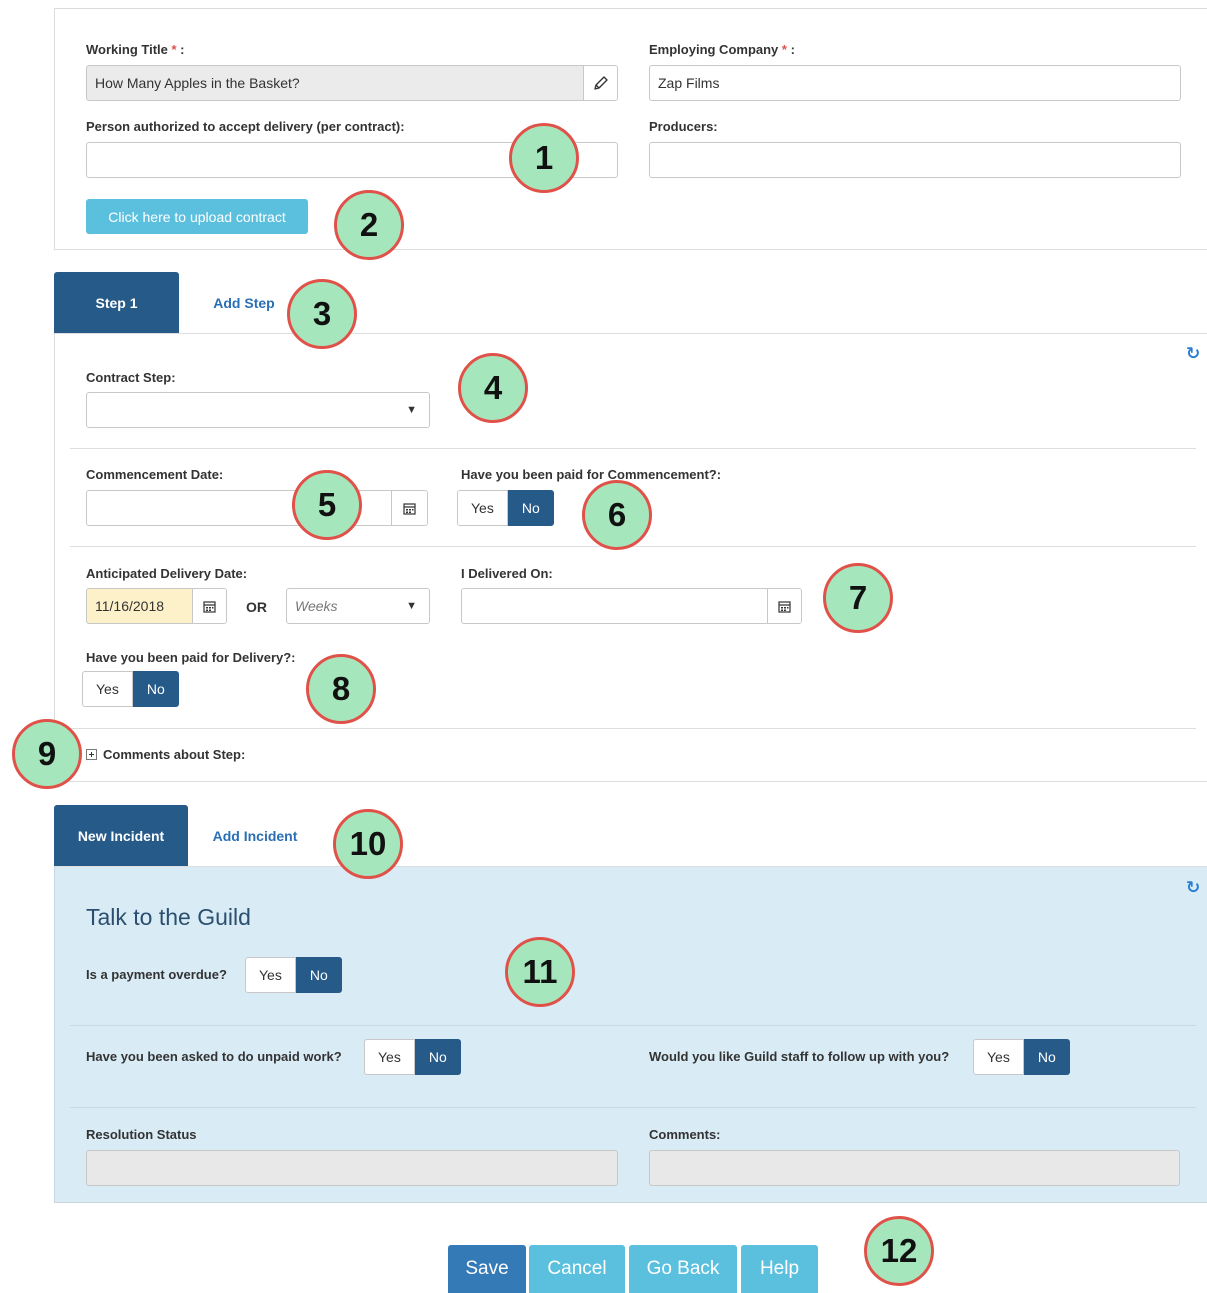 This screenshot has width=1207, height=1293. I want to click on contract-step-select: ▼, so click(258, 410).